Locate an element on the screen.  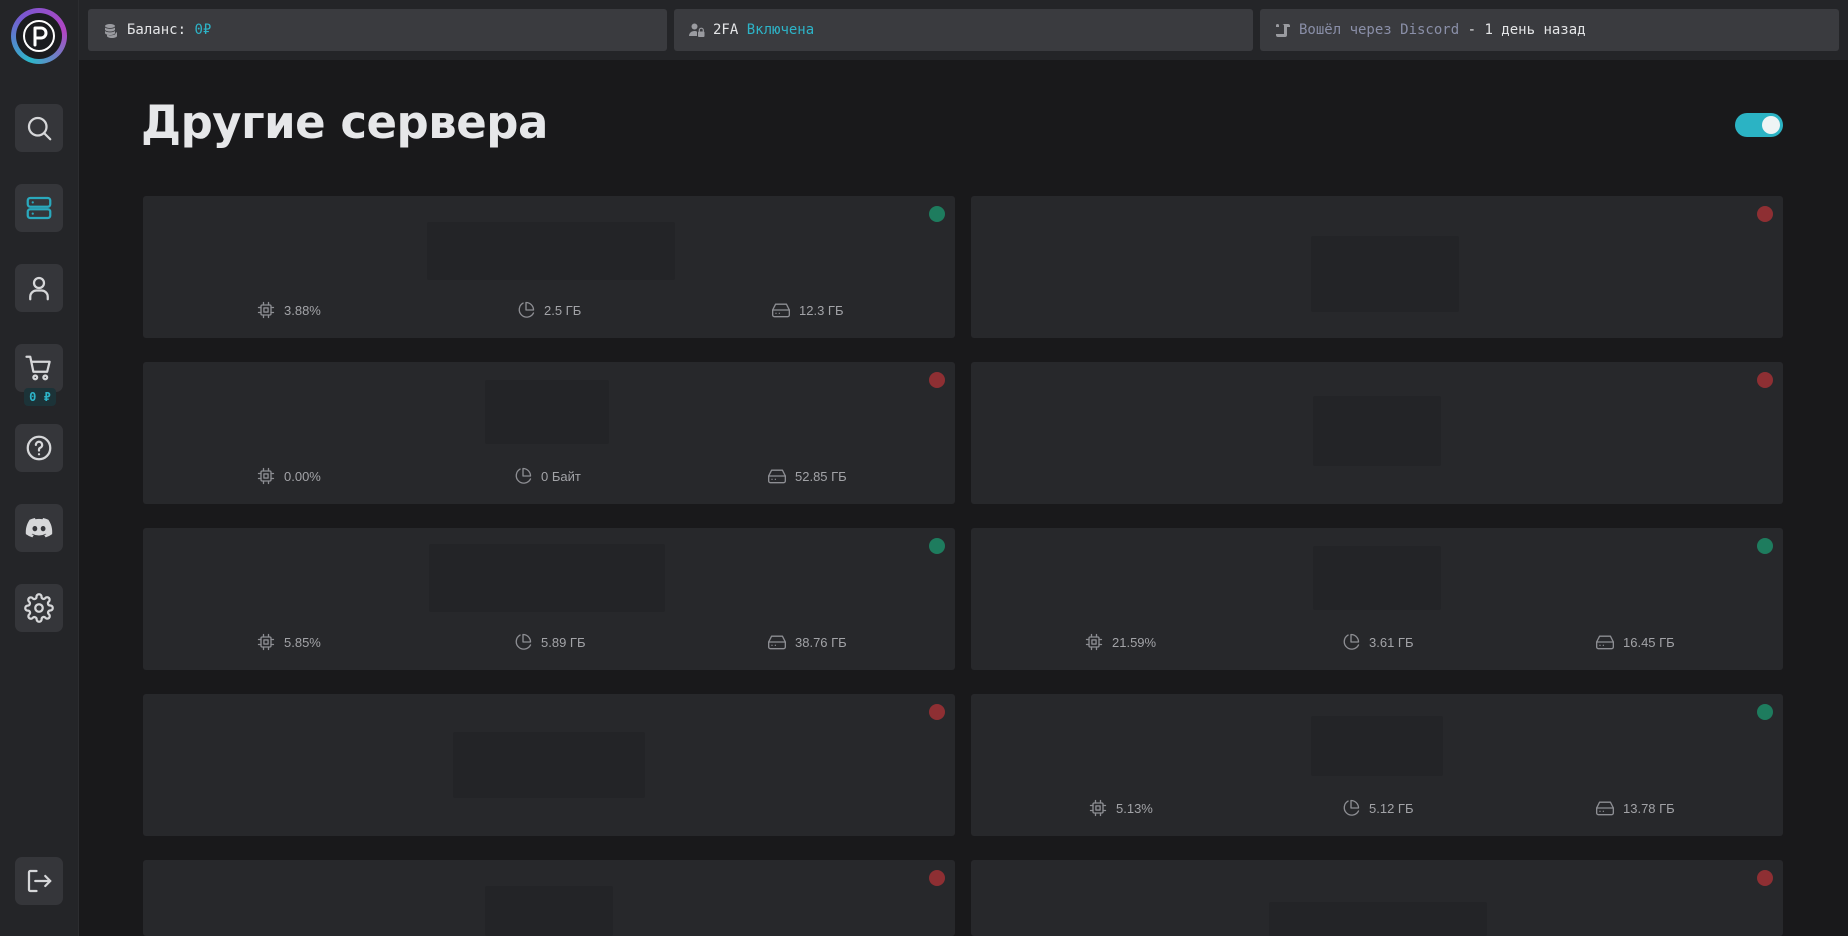
twofa-label: 2FA is located at coordinates (726, 30).